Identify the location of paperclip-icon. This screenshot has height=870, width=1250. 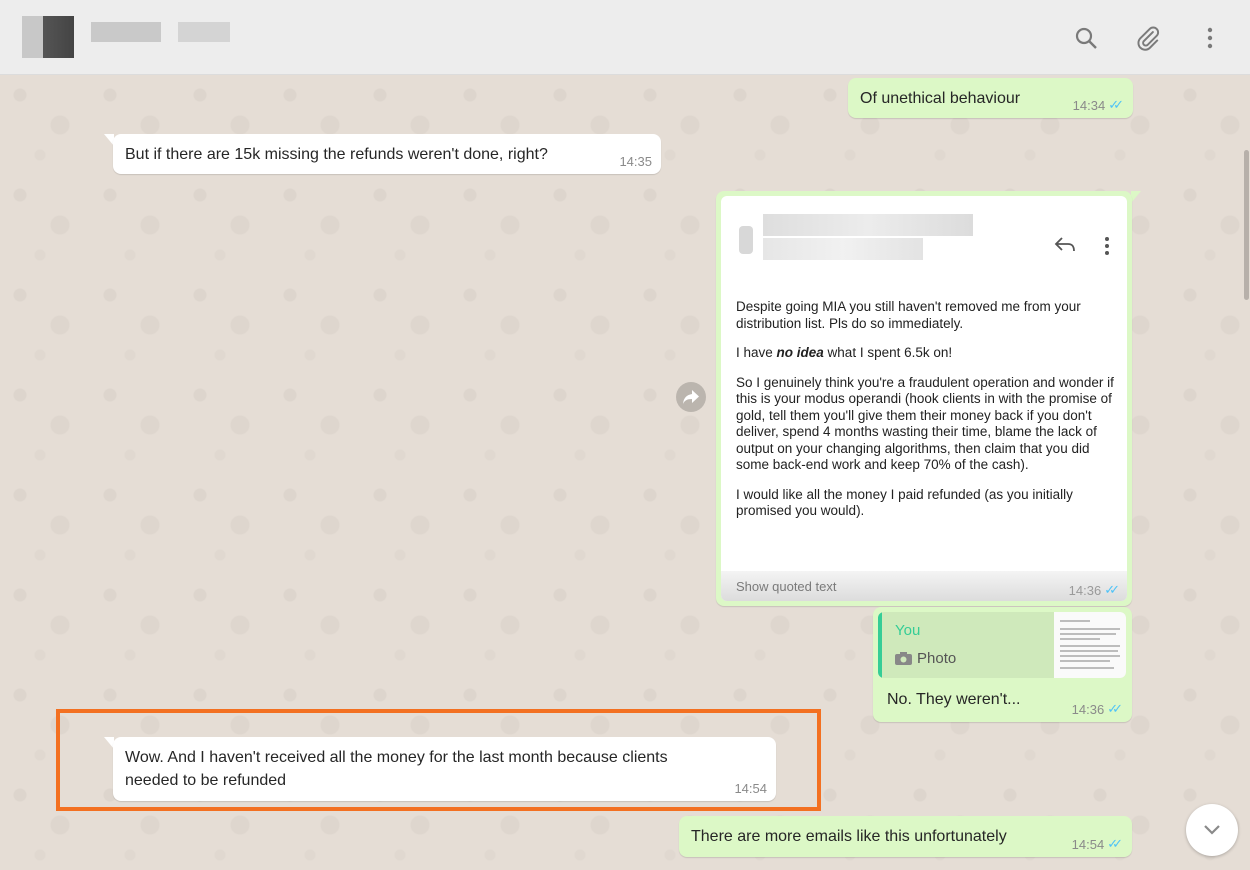
(1148, 38).